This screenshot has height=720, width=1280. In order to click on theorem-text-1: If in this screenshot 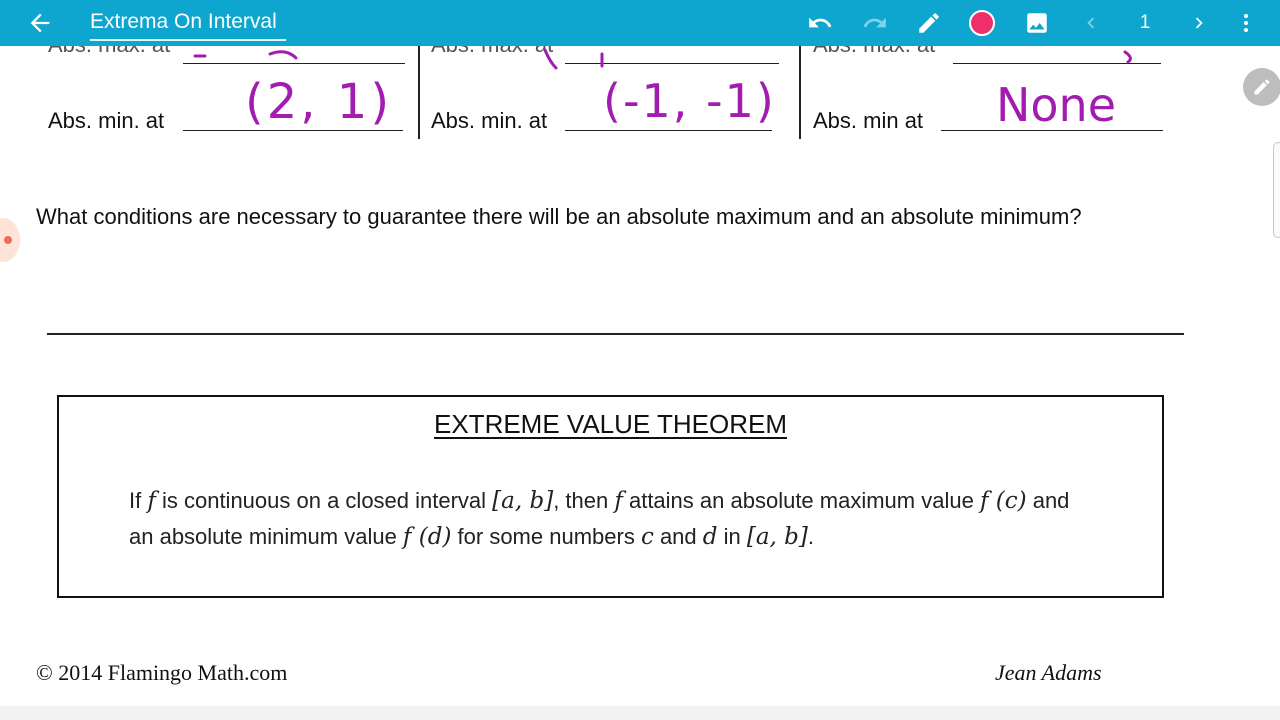, I will do `click(138, 500)`.